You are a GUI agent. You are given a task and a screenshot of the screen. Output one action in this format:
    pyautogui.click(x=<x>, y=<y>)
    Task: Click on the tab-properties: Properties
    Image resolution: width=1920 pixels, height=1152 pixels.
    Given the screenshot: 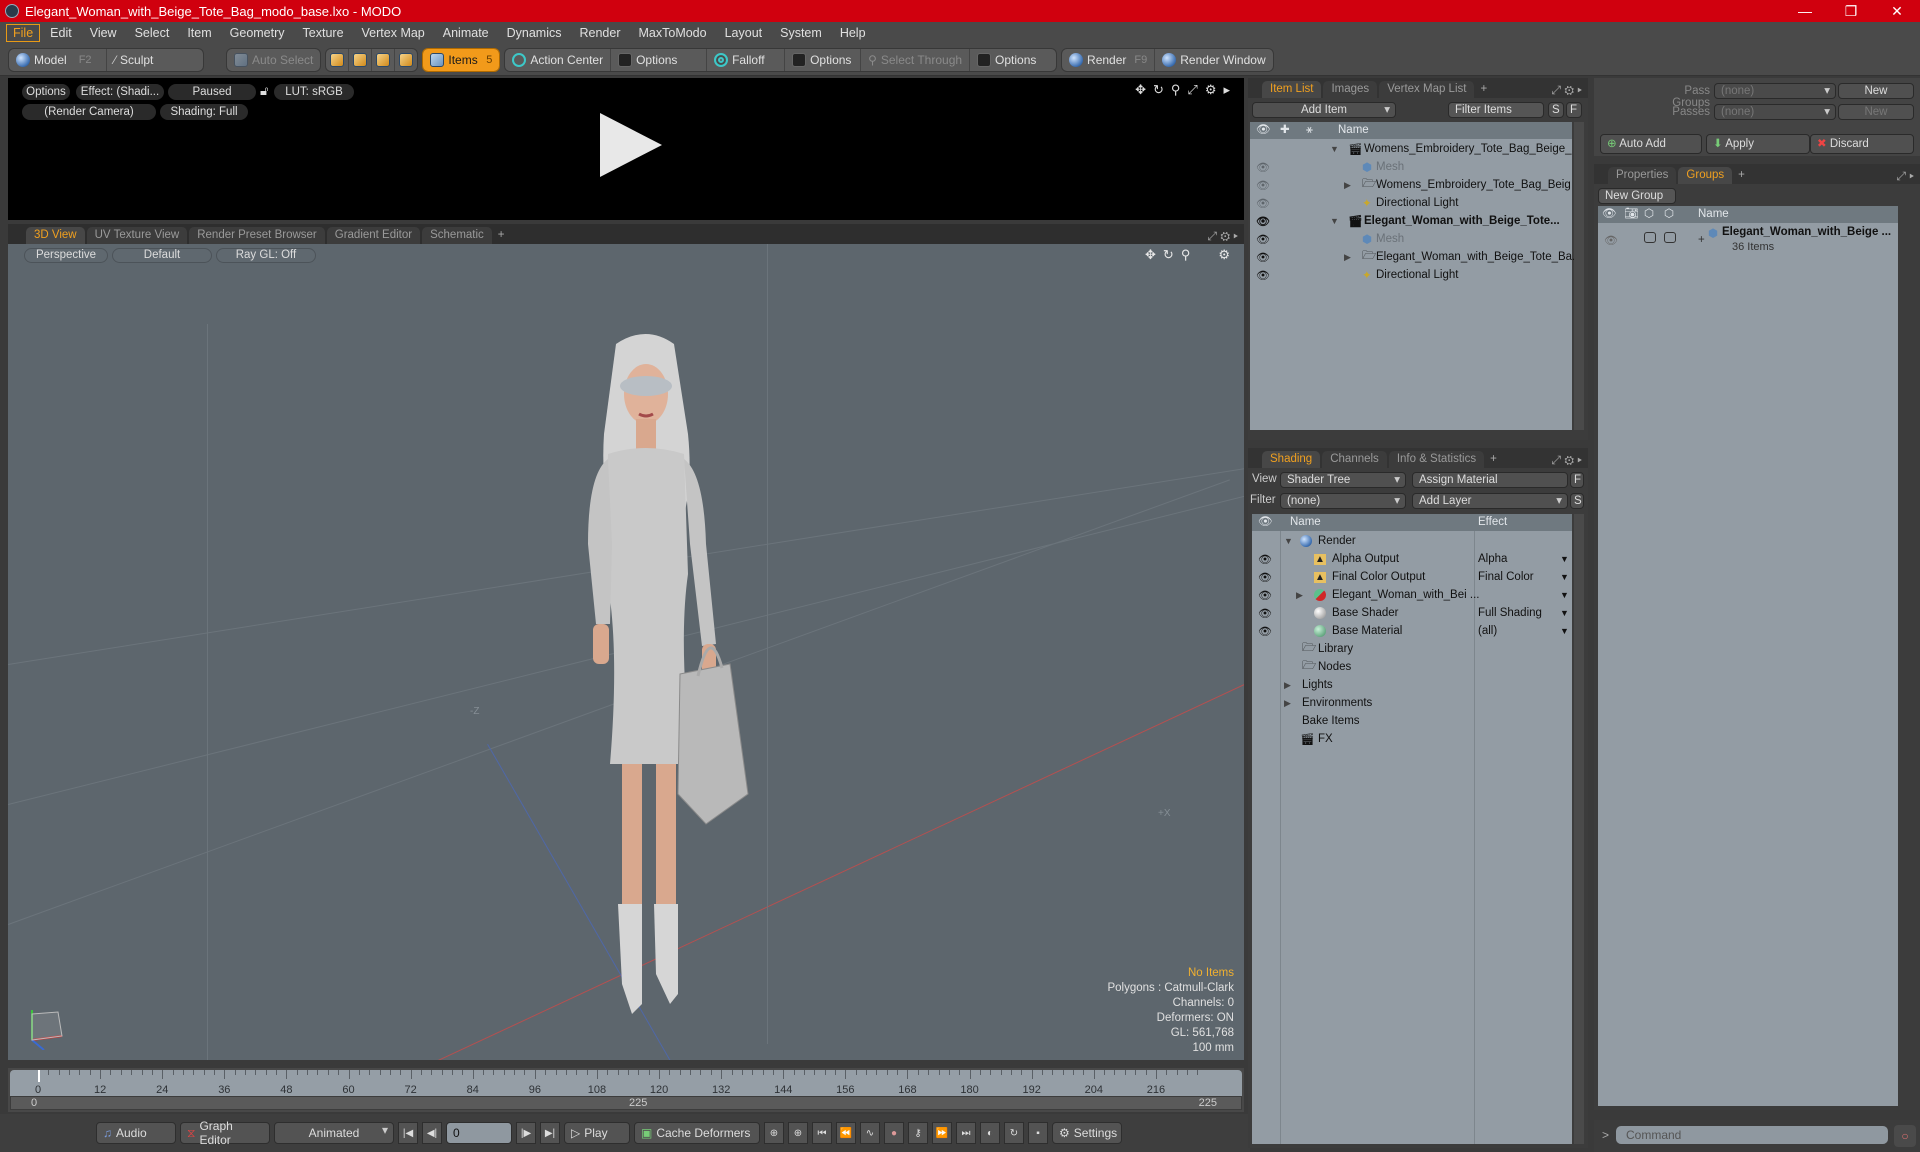 What is the action you would take?
    pyautogui.click(x=1642, y=175)
    